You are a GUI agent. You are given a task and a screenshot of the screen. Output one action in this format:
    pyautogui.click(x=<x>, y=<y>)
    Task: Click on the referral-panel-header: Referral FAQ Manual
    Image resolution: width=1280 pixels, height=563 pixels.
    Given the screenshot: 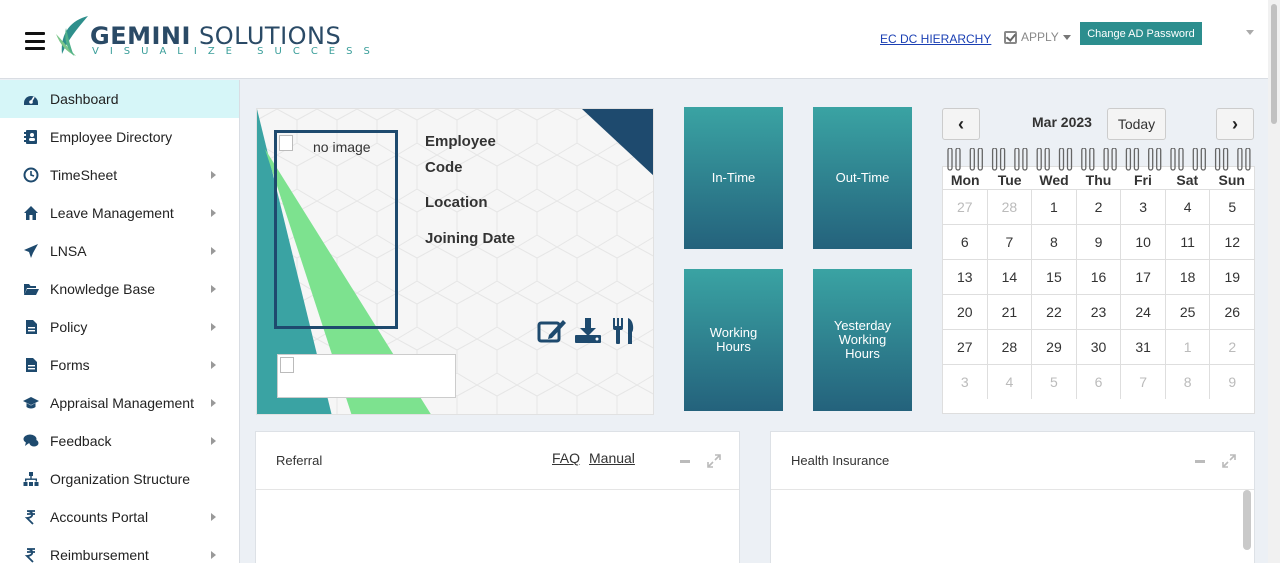 What is the action you would take?
    pyautogui.click(x=497, y=461)
    